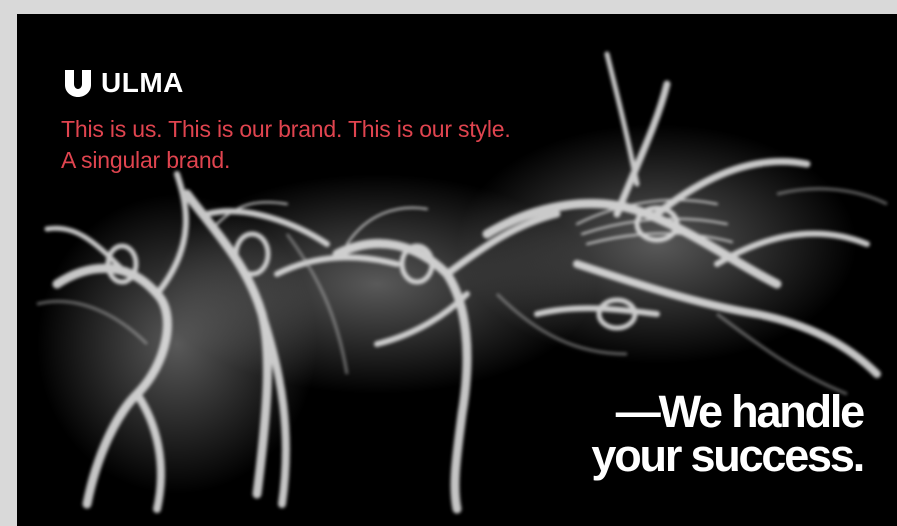 This screenshot has height=526, width=897. Describe the element at coordinates (142, 82) in the screenshot. I see `brand-name: ULMA` at that location.